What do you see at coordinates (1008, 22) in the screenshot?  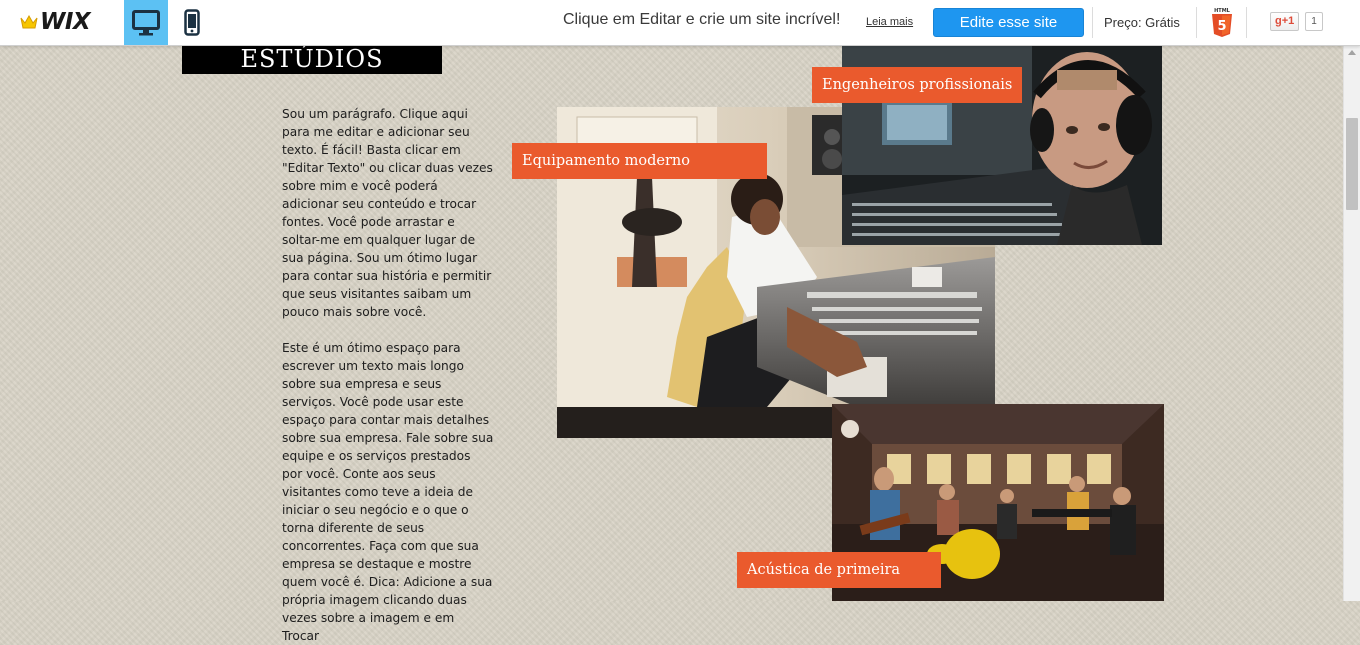 I see `edit-site-button: Edite esse site` at bounding box center [1008, 22].